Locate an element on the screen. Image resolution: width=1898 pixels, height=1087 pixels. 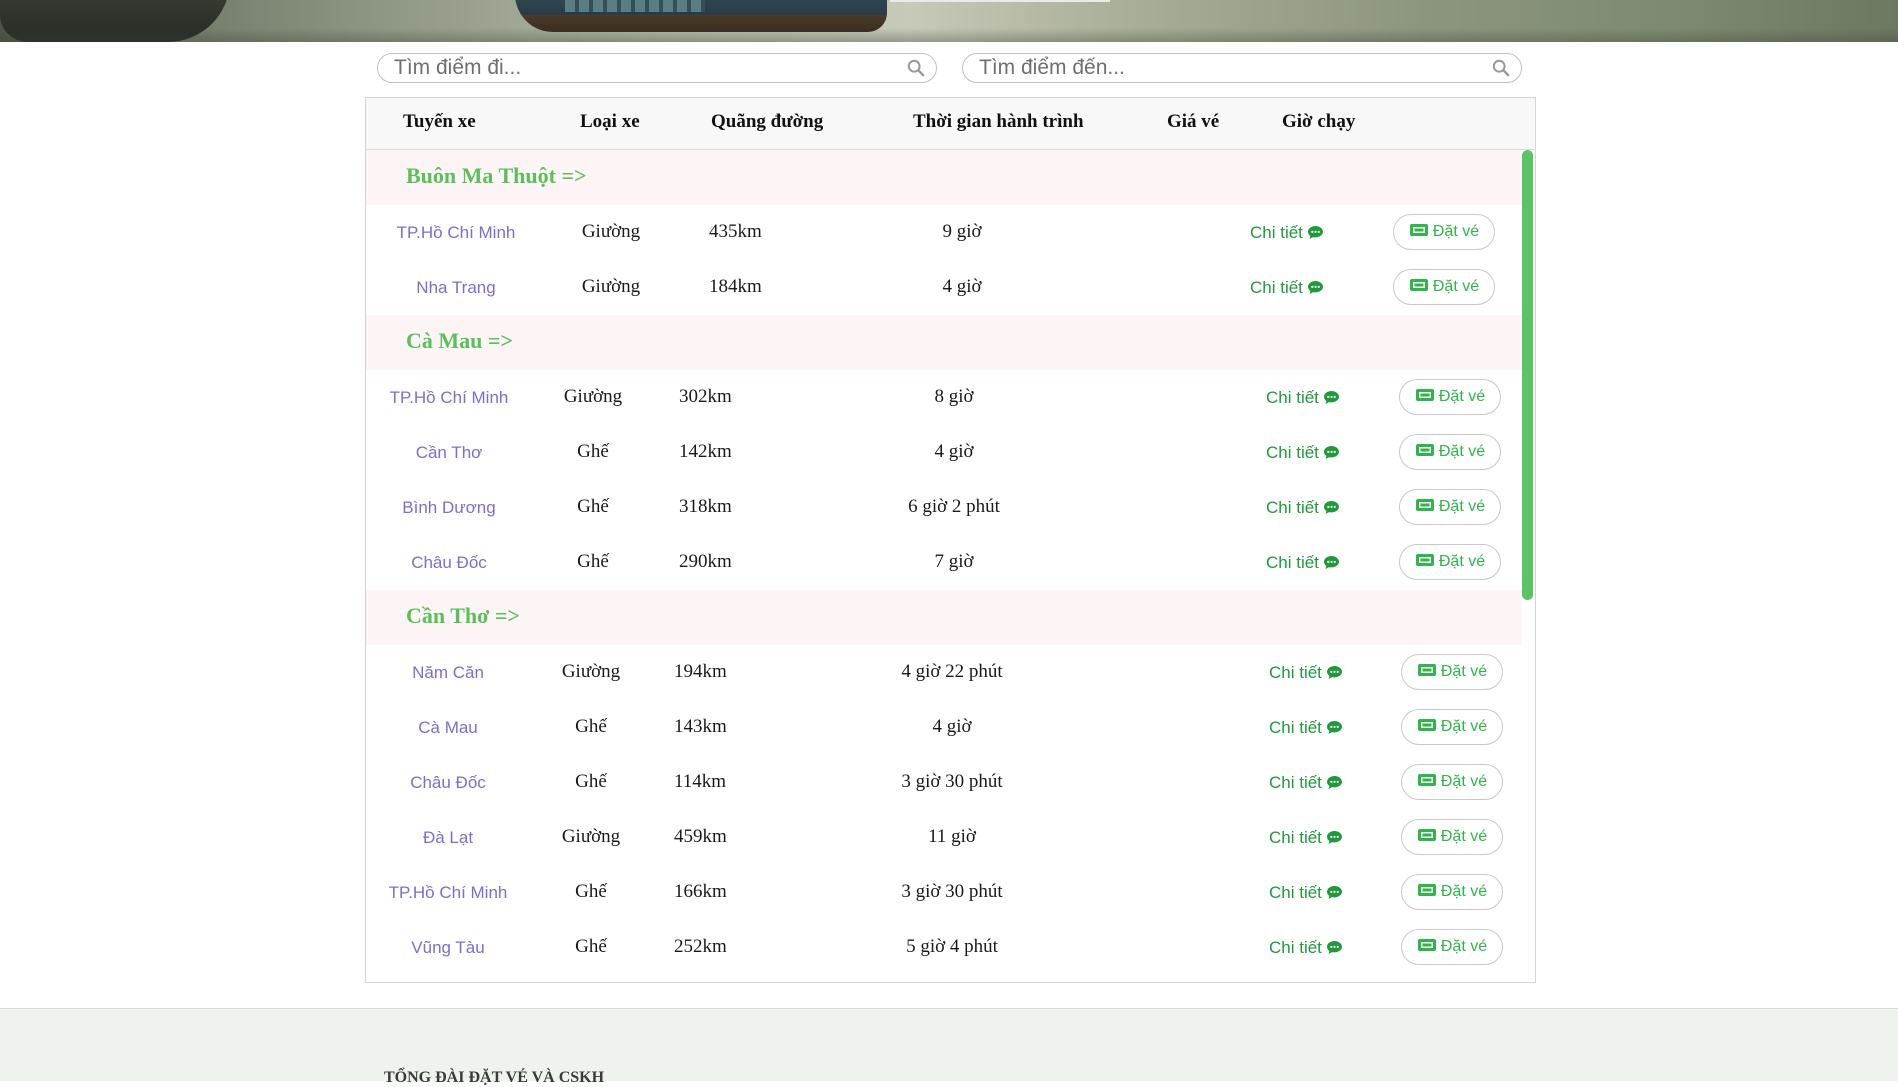
vehicle-type: Giường is located at coordinates (591, 836).